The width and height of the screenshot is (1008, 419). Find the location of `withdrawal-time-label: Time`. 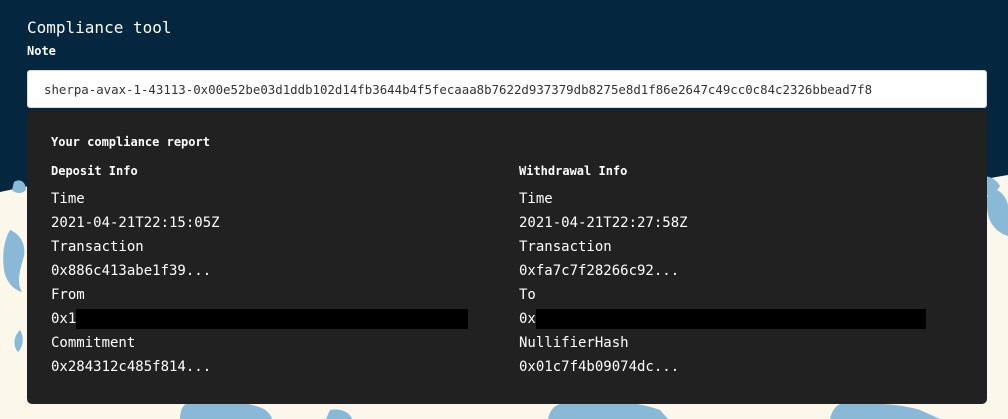

withdrawal-time-label: Time is located at coordinates (536, 199).